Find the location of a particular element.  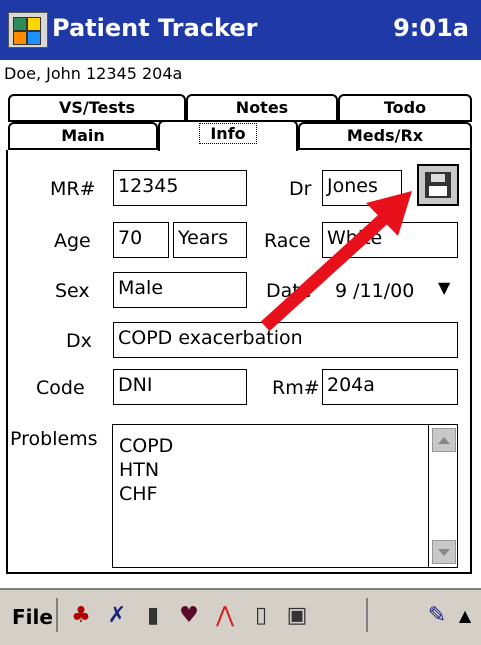

patient-summary: Doe, John 12345 204a is located at coordinates (93, 73).